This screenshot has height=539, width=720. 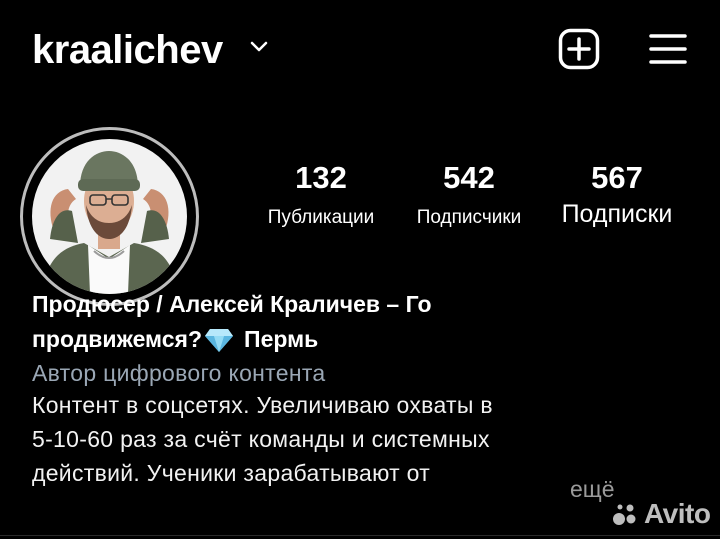 I want to click on posts-stat: 132 Публикации, so click(x=321, y=195).